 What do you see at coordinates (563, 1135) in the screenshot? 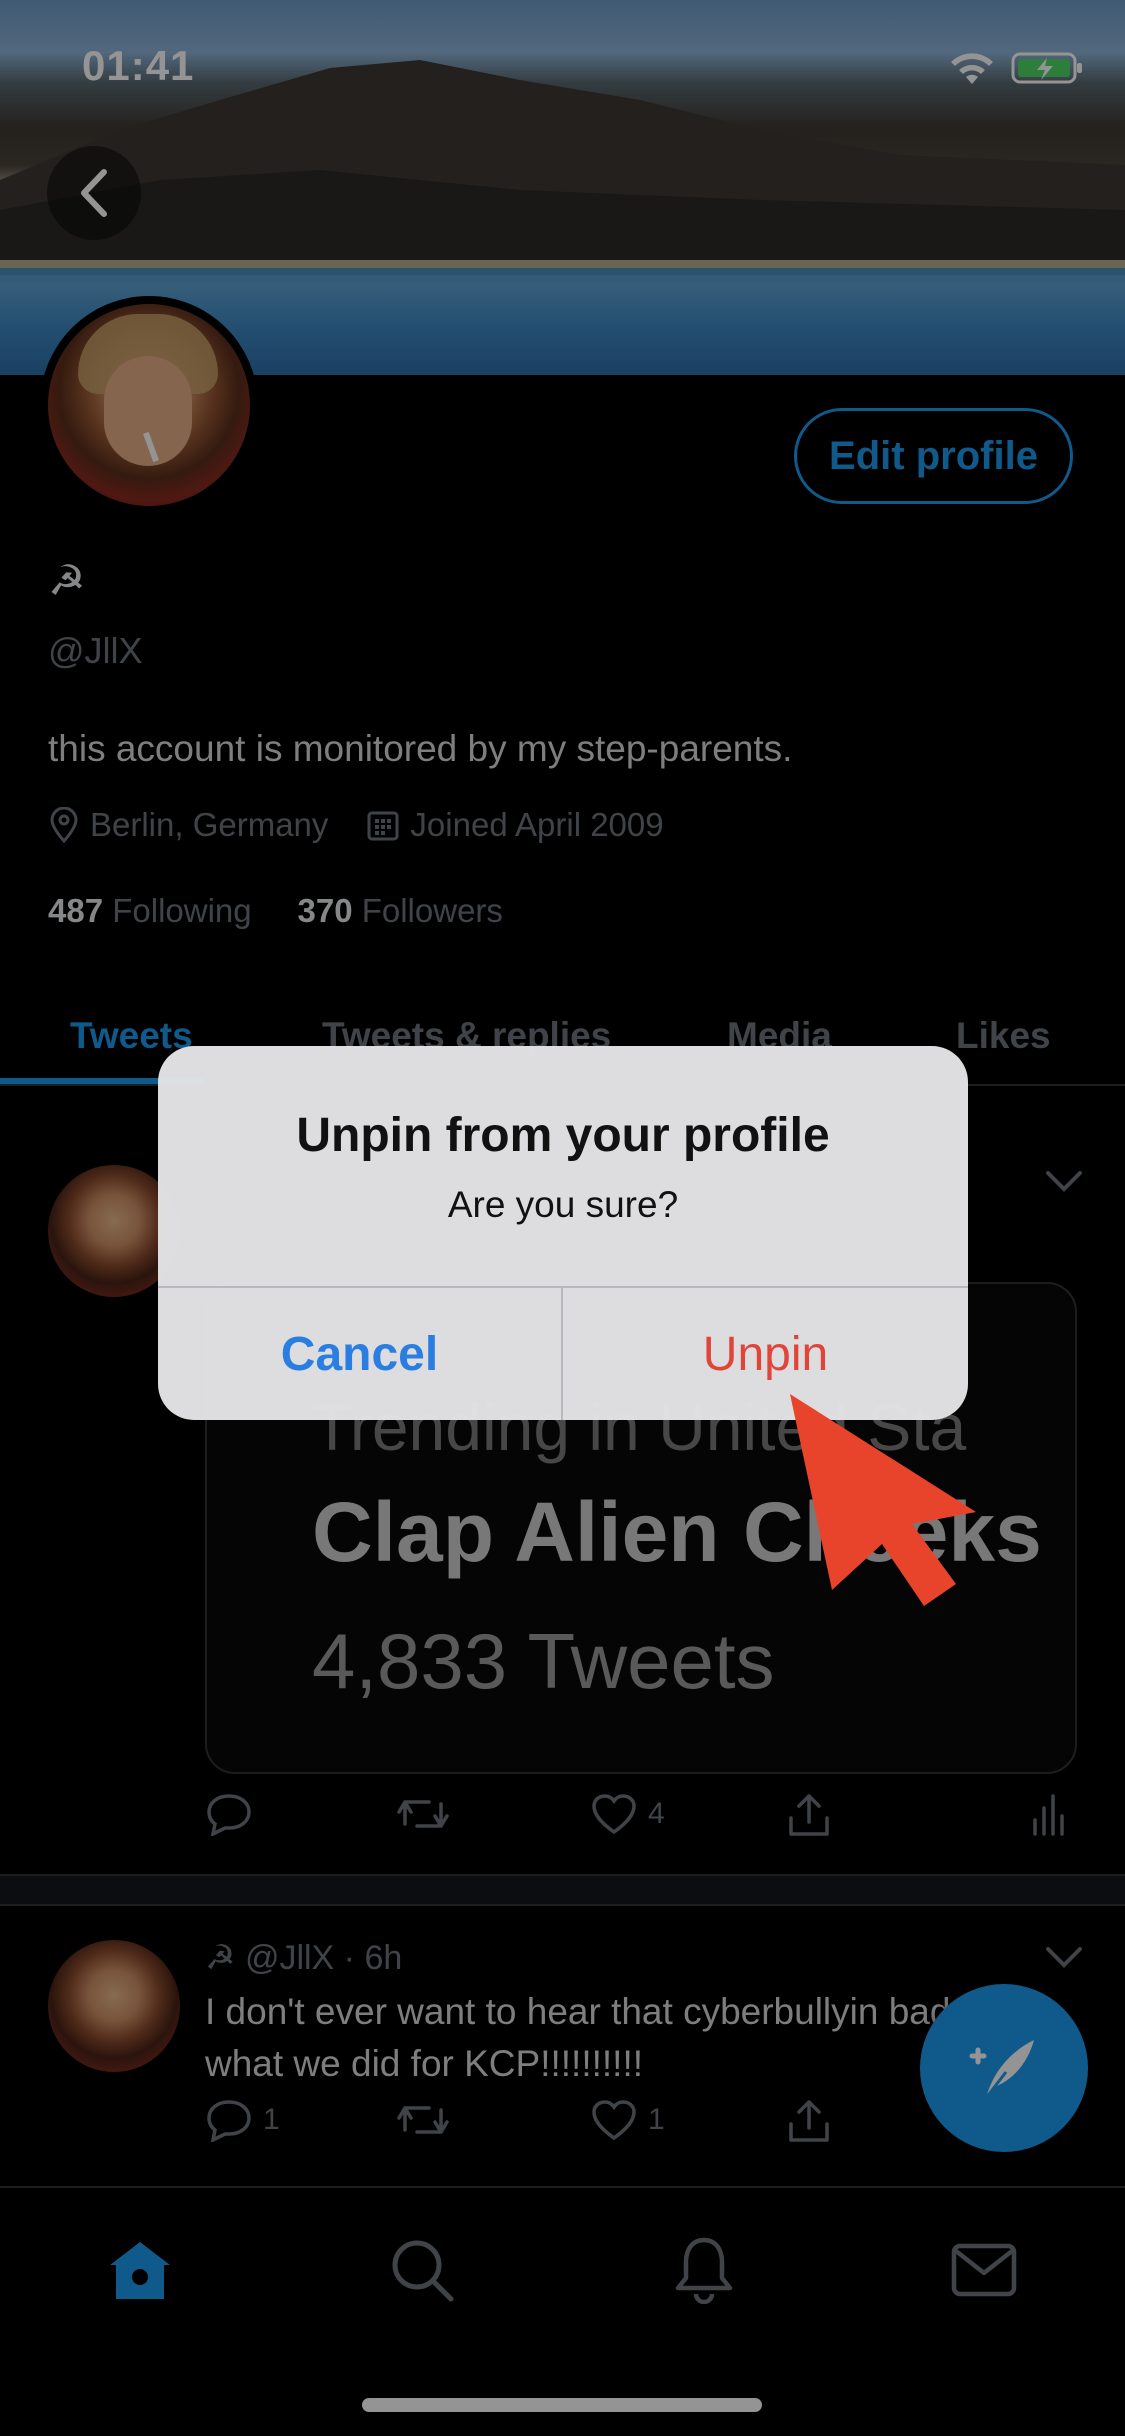
I see `dialog-title: Unpin from your profile` at bounding box center [563, 1135].